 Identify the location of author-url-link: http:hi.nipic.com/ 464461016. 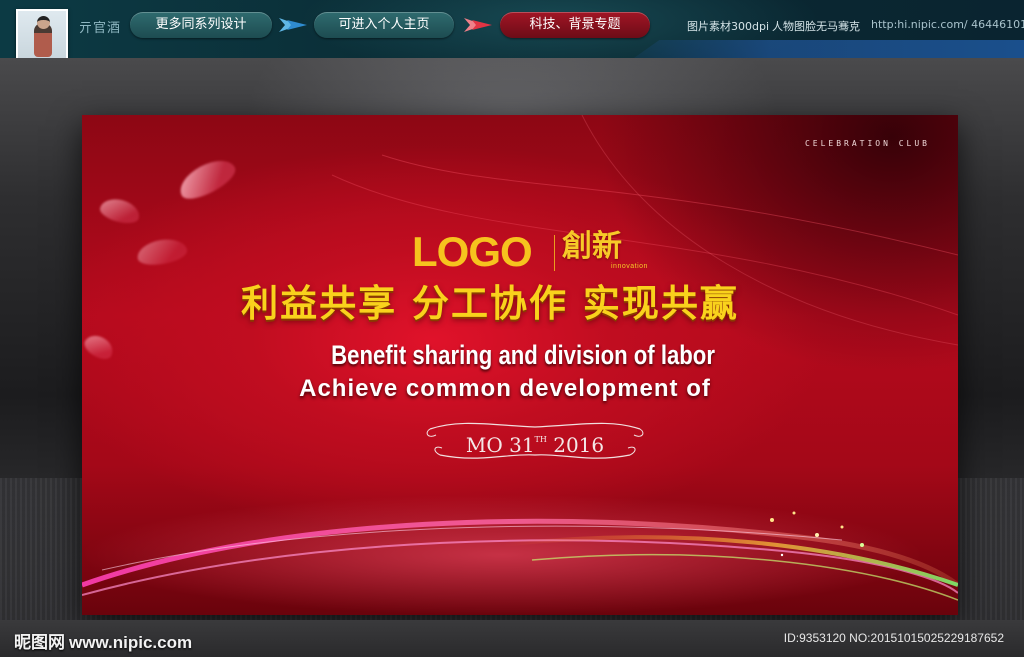
(947, 24).